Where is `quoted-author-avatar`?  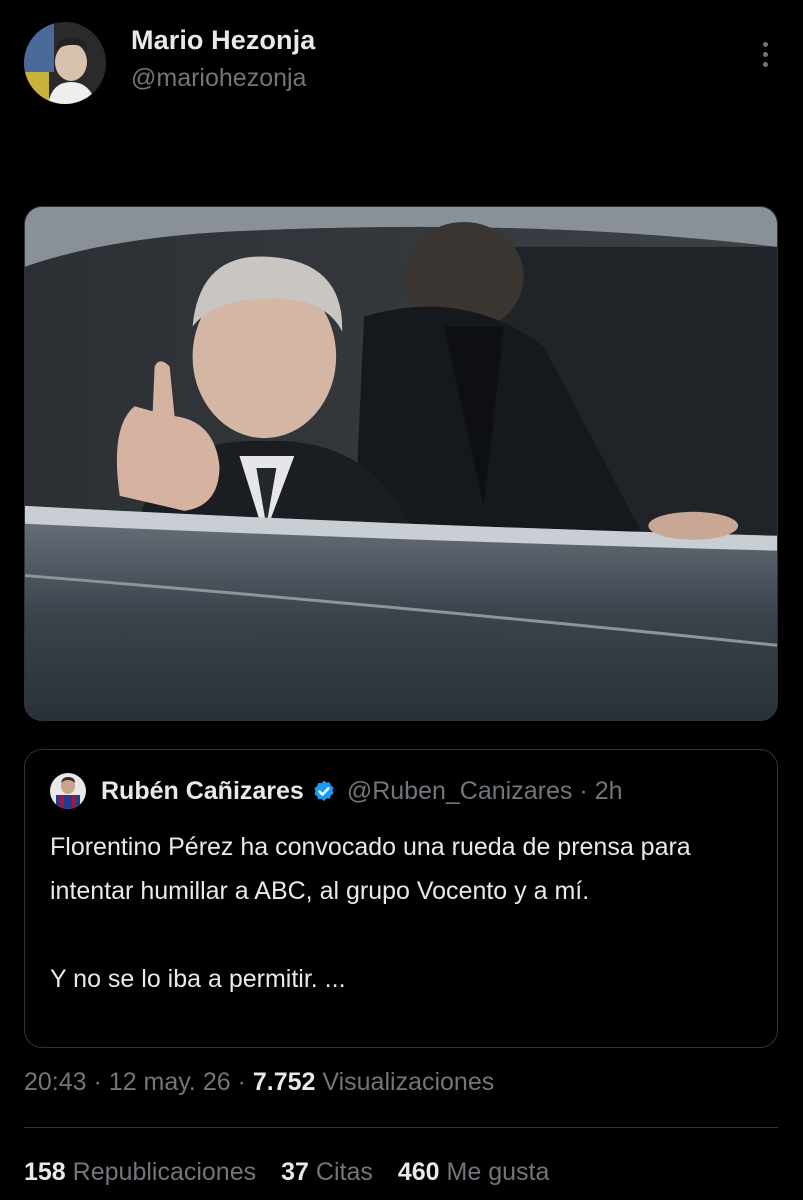 quoted-author-avatar is located at coordinates (68, 791).